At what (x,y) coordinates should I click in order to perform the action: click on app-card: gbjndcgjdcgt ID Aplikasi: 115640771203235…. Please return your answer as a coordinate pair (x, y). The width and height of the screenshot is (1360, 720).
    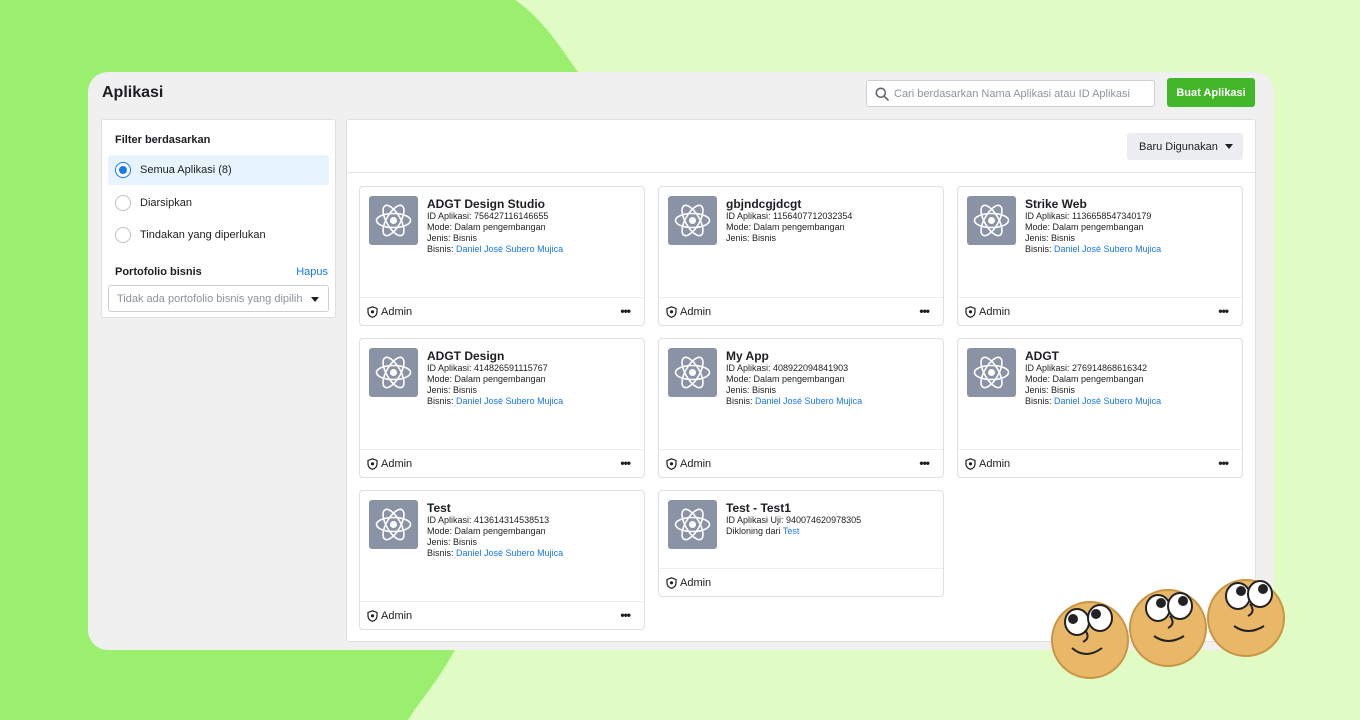
    Looking at the image, I should click on (801, 256).